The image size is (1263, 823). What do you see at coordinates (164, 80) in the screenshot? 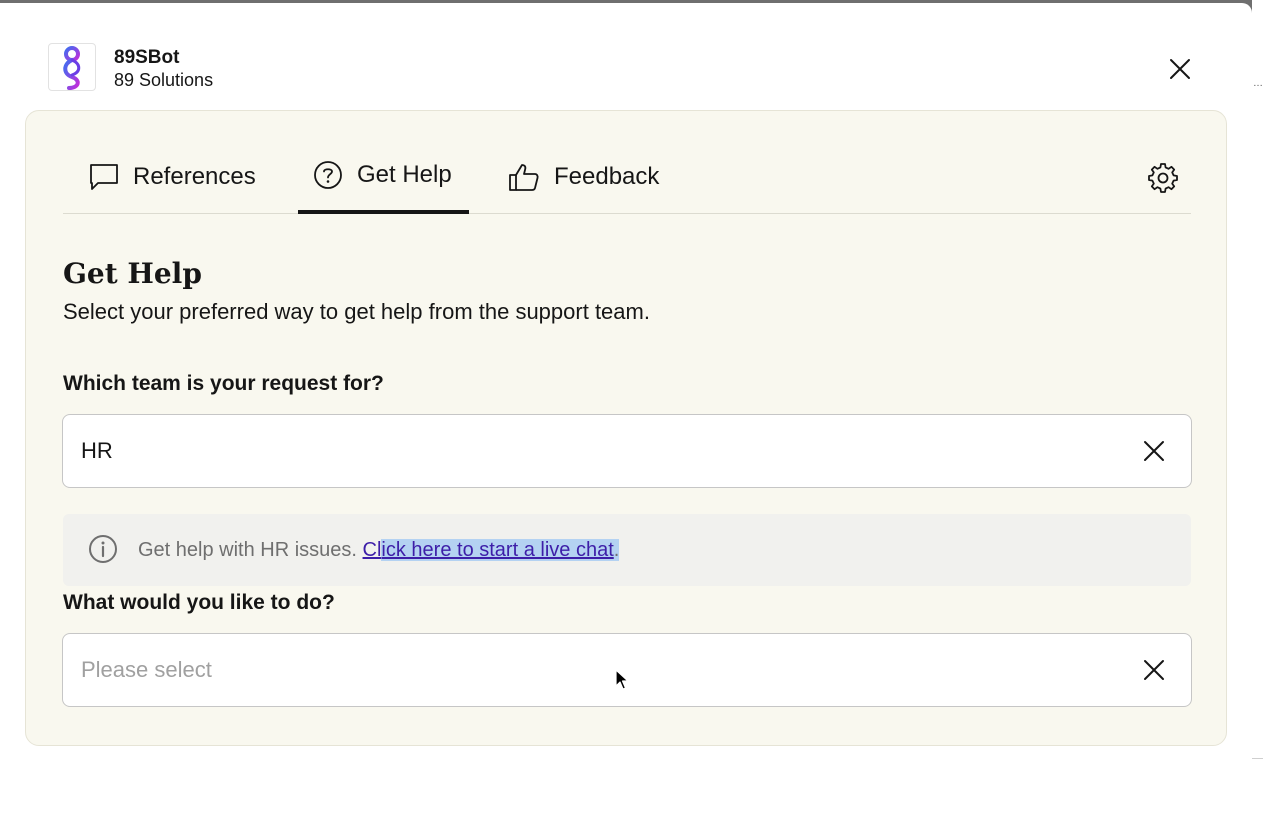
I see `bot-company: 89 Solutions` at bounding box center [164, 80].